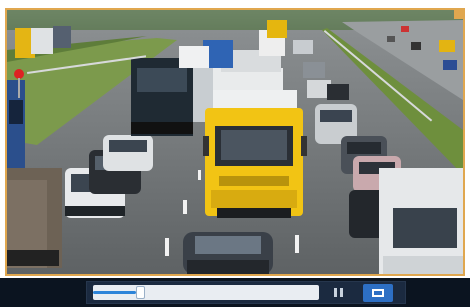 The height and width of the screenshot is (307, 470). I want to click on truck-white-right, so click(421, 221).